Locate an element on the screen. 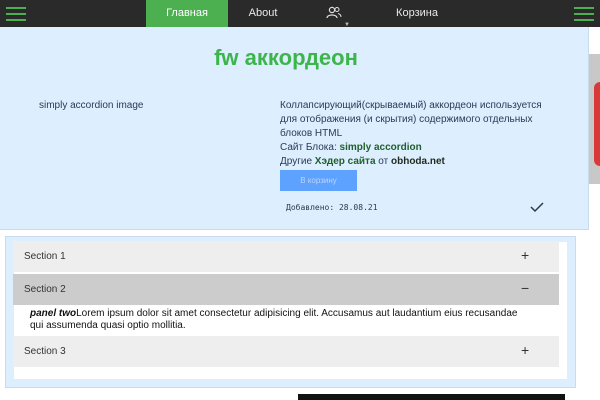 This screenshot has width=600, height=400. page-title: fw аккордеон is located at coordinates (286, 57).